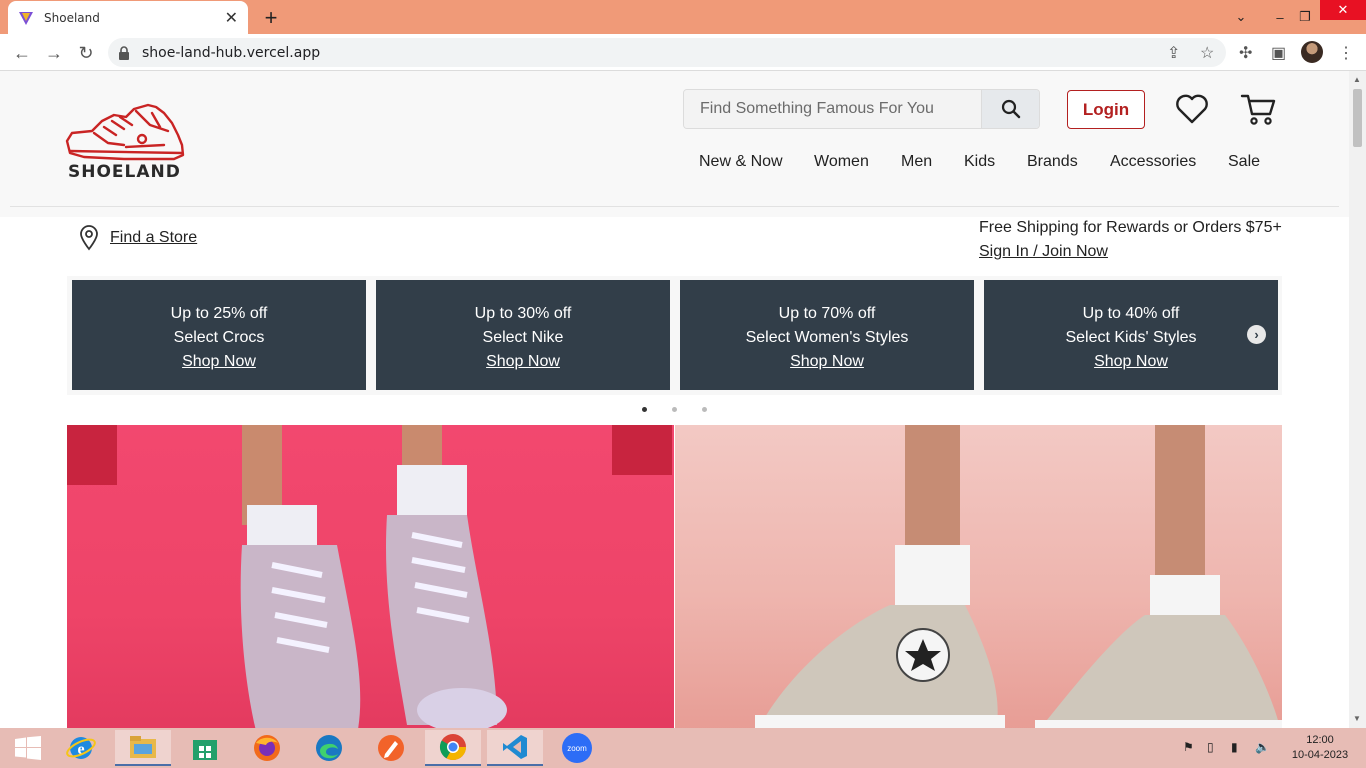 The height and width of the screenshot is (768, 1366). I want to click on taskbar-file-explorer-icon, so click(143, 748).